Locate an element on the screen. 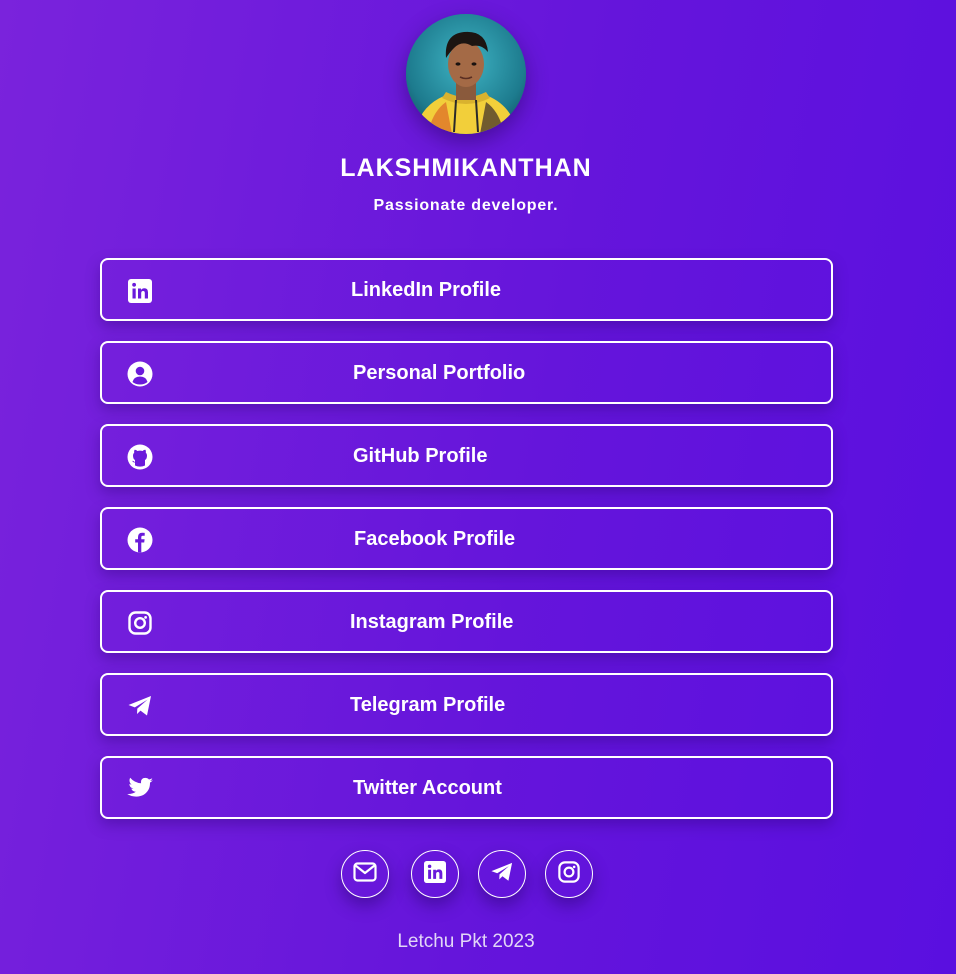 The width and height of the screenshot is (956, 974). footer-text: Letchu Pkt 2023 is located at coordinates (466, 941).